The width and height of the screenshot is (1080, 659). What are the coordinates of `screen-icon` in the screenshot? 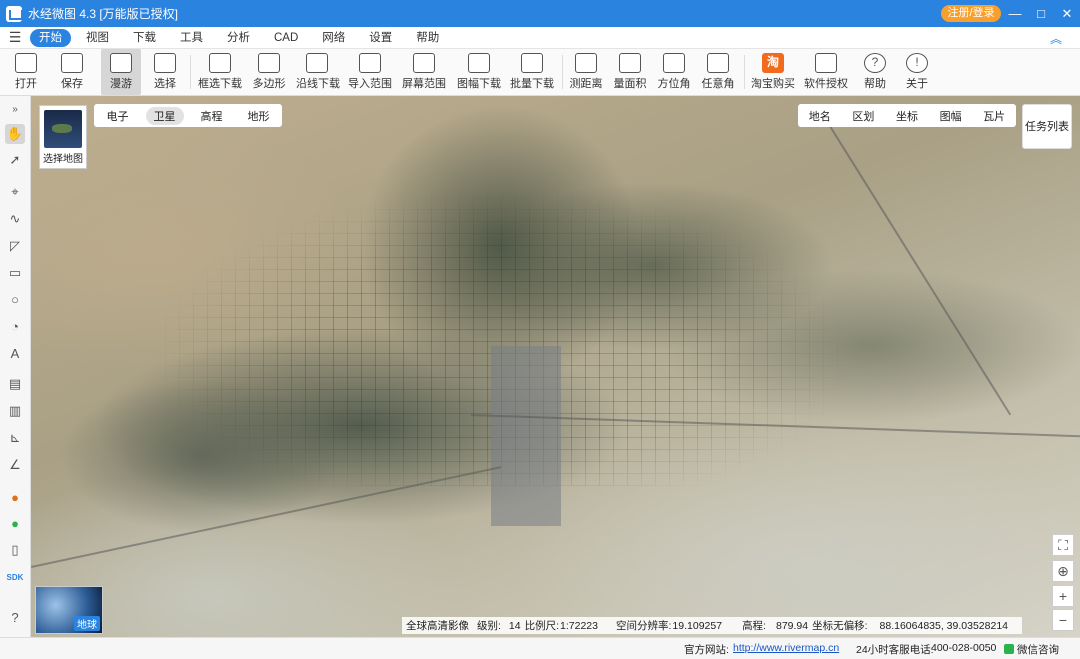 It's located at (424, 63).